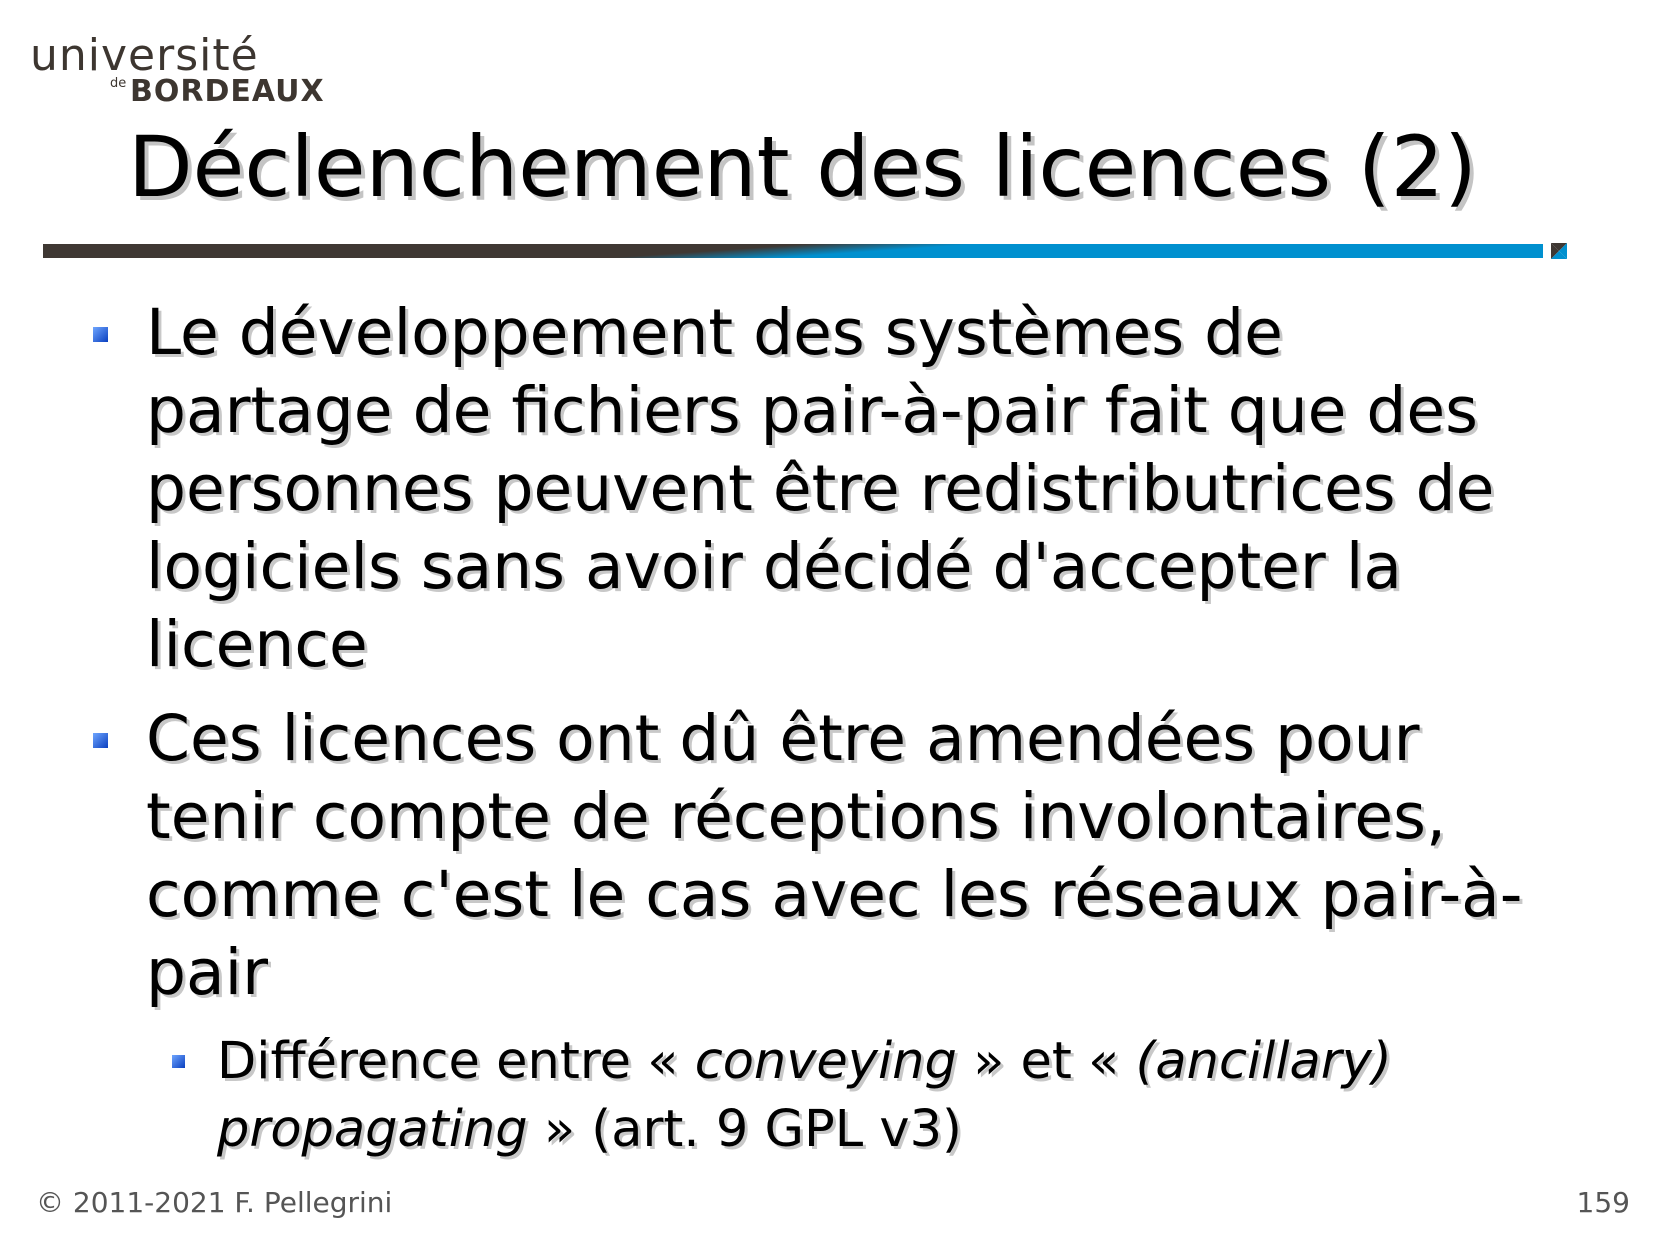 The image size is (1654, 1241). Describe the element at coordinates (207, 972) in the screenshot. I see `text-line: pair` at that location.